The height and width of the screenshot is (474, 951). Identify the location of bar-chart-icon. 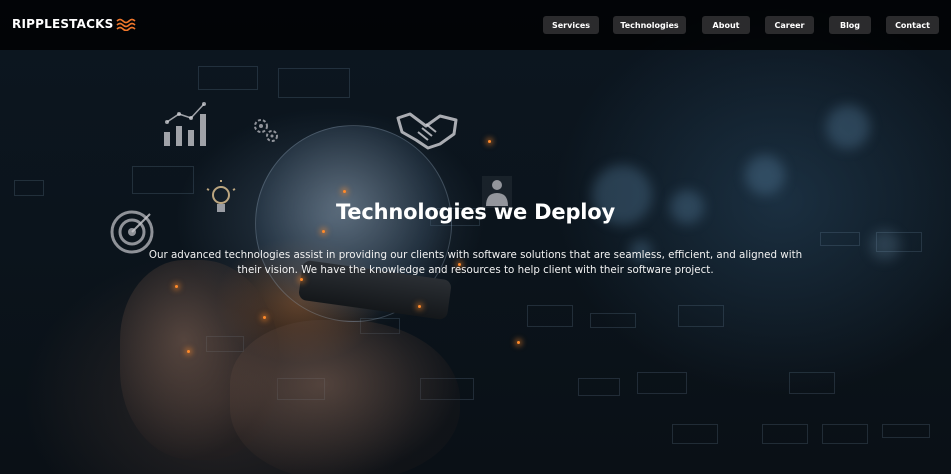
(185, 124).